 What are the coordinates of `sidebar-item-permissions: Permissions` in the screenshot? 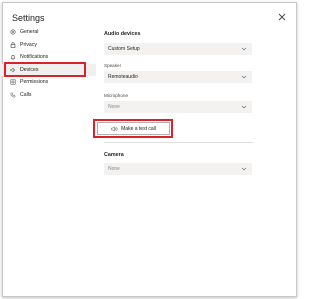 It's located at (48, 82).